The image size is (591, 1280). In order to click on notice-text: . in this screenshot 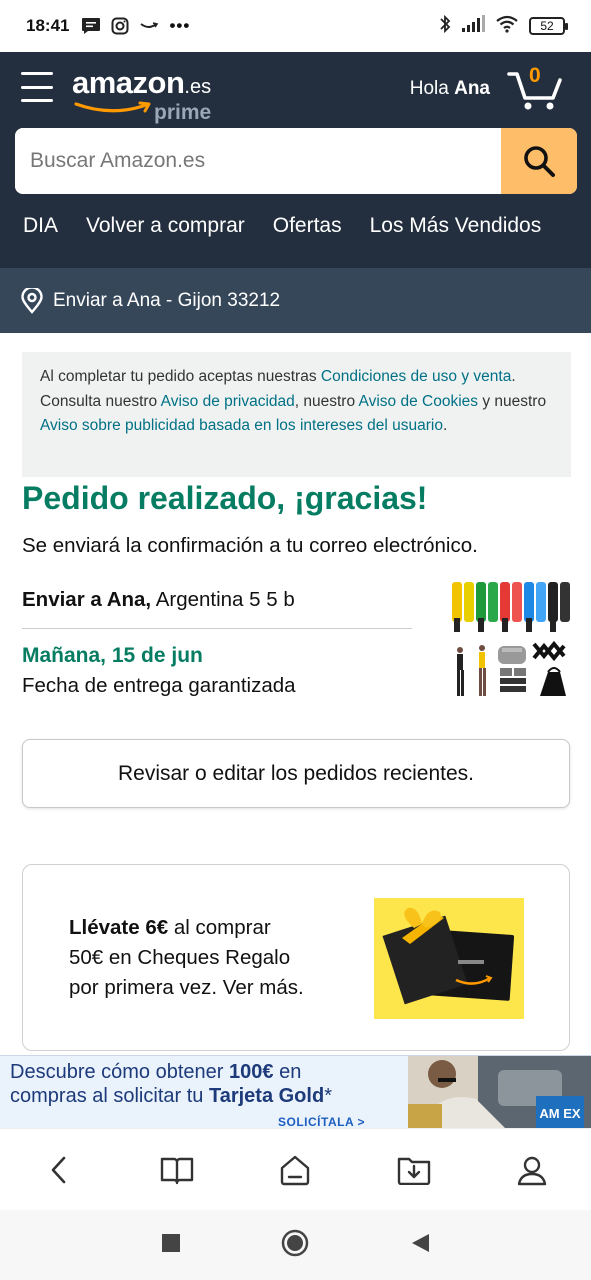, I will do `click(445, 425)`.